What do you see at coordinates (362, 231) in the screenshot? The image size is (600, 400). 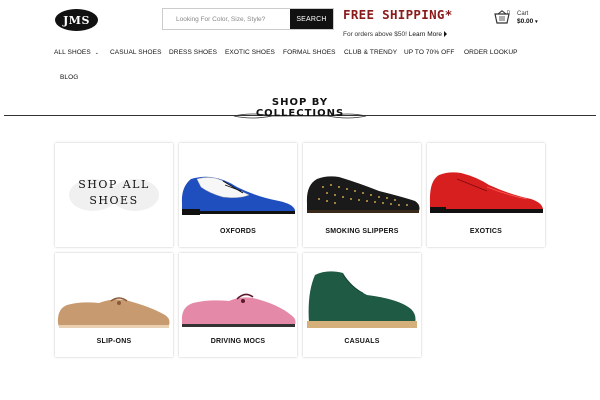 I see `collection-label: SMOKING SLIPPERS` at bounding box center [362, 231].